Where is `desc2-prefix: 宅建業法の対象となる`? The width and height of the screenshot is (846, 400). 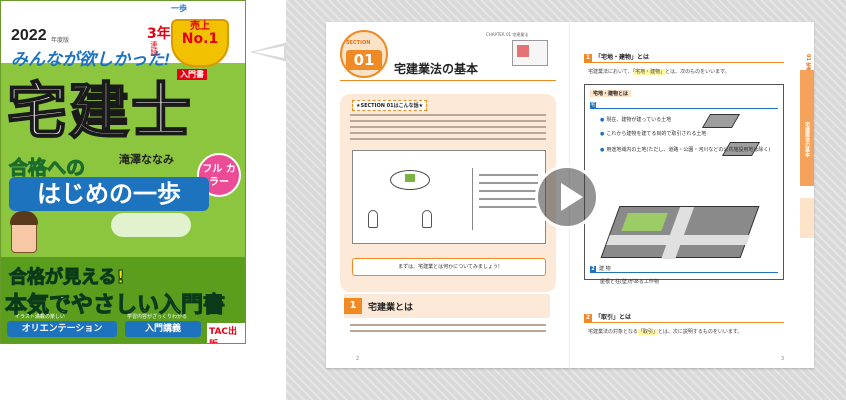
desc2-prefix: 宅建業法の対象となる is located at coordinates (613, 332).